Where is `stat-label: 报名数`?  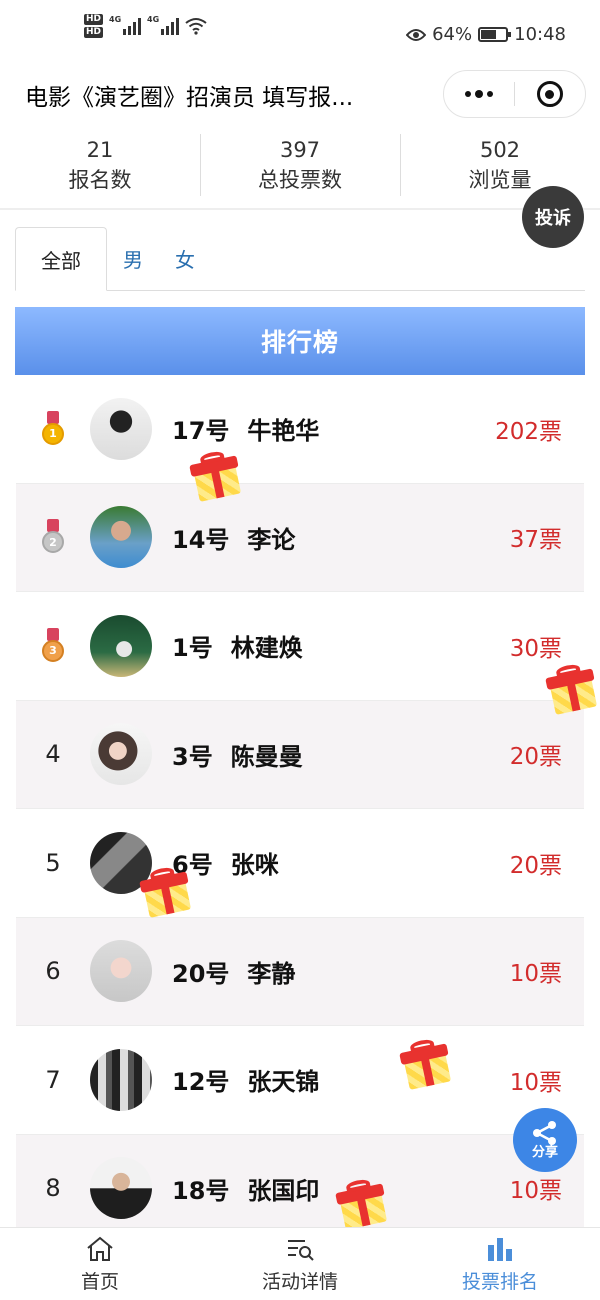 stat-label: 报名数 is located at coordinates (100, 180).